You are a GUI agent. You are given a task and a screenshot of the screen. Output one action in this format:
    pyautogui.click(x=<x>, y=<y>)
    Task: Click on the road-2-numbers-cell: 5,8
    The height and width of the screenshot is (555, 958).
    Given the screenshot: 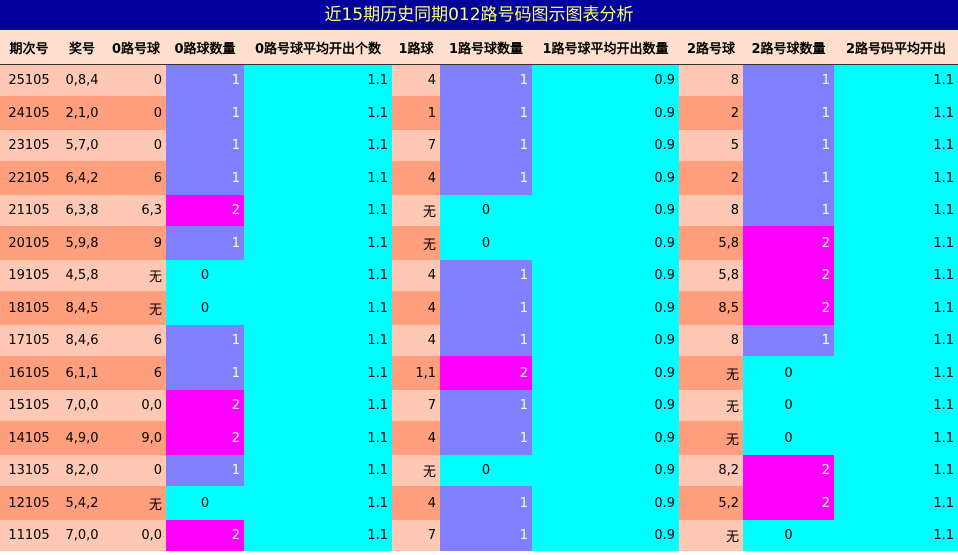 What is the action you would take?
    pyautogui.click(x=711, y=275)
    